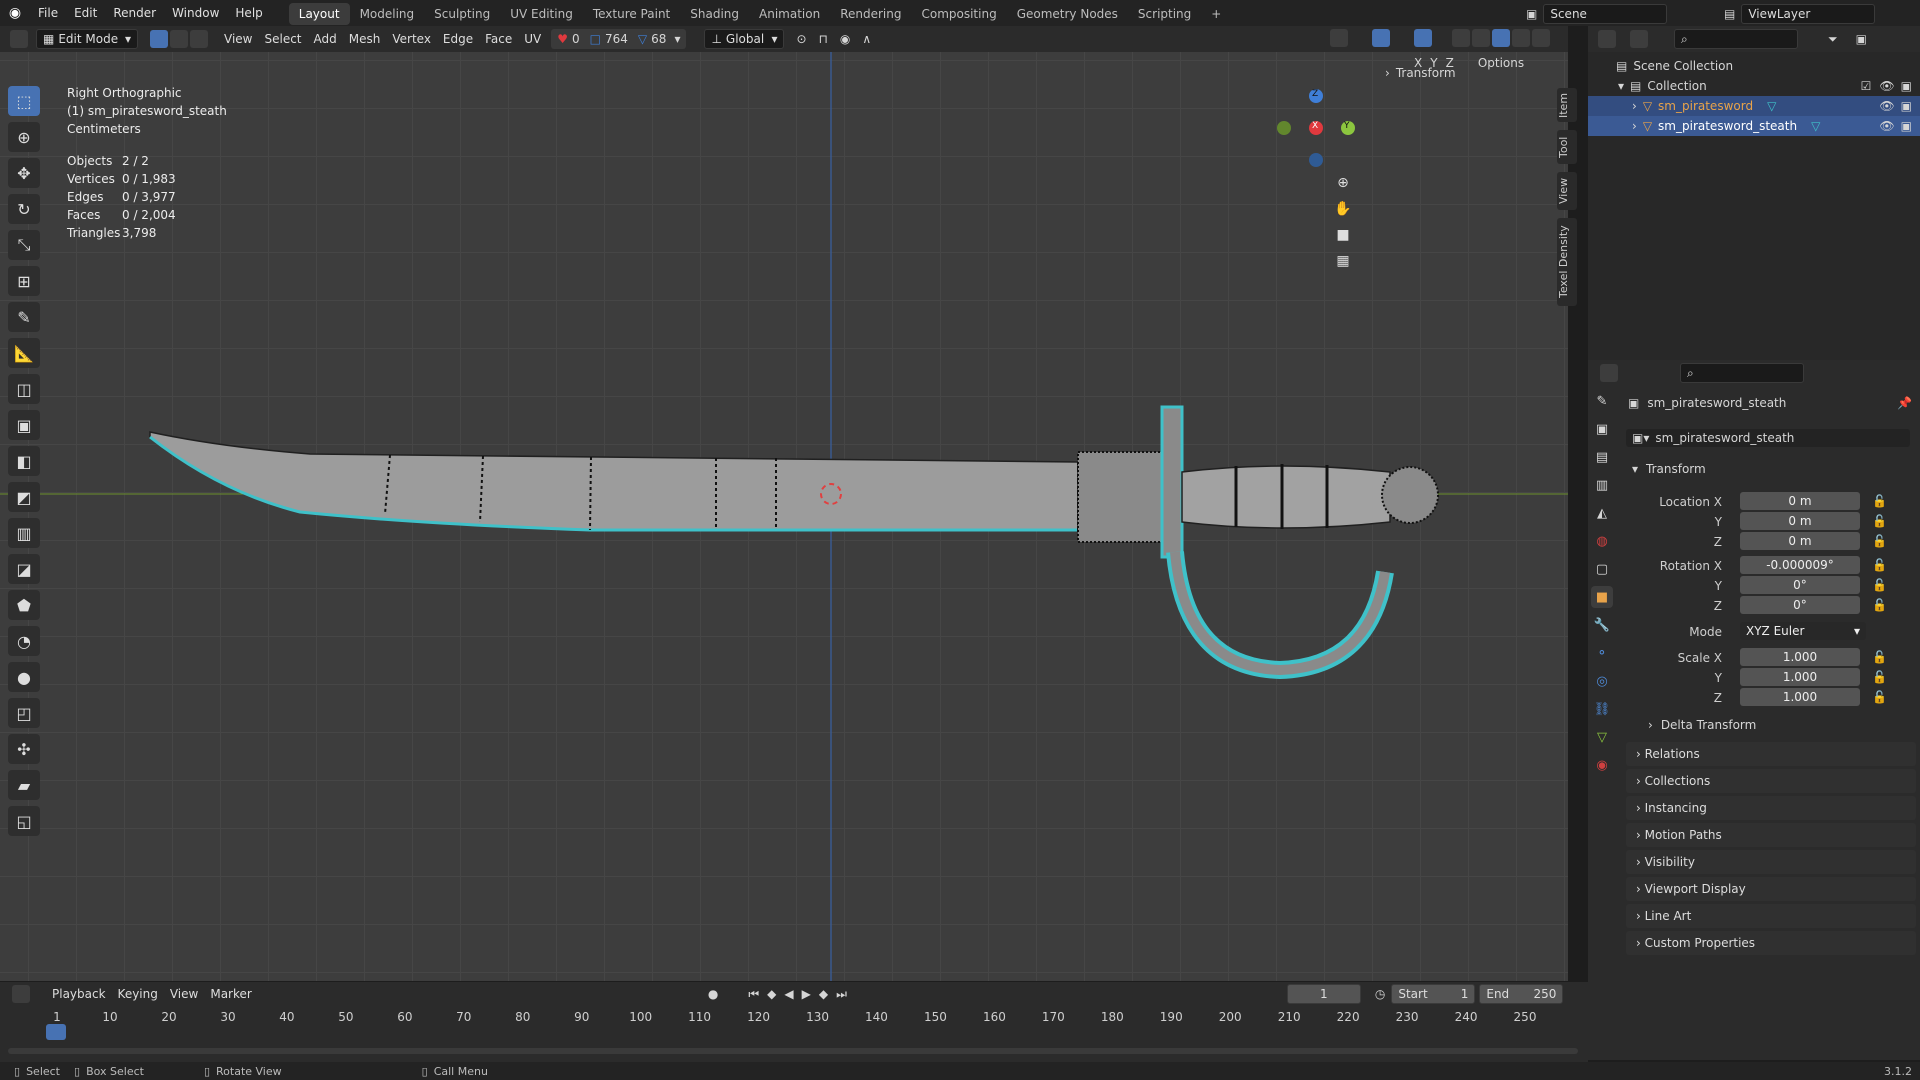 The image size is (1920, 1080). I want to click on scale-y-field: 1.000, so click(1800, 677).